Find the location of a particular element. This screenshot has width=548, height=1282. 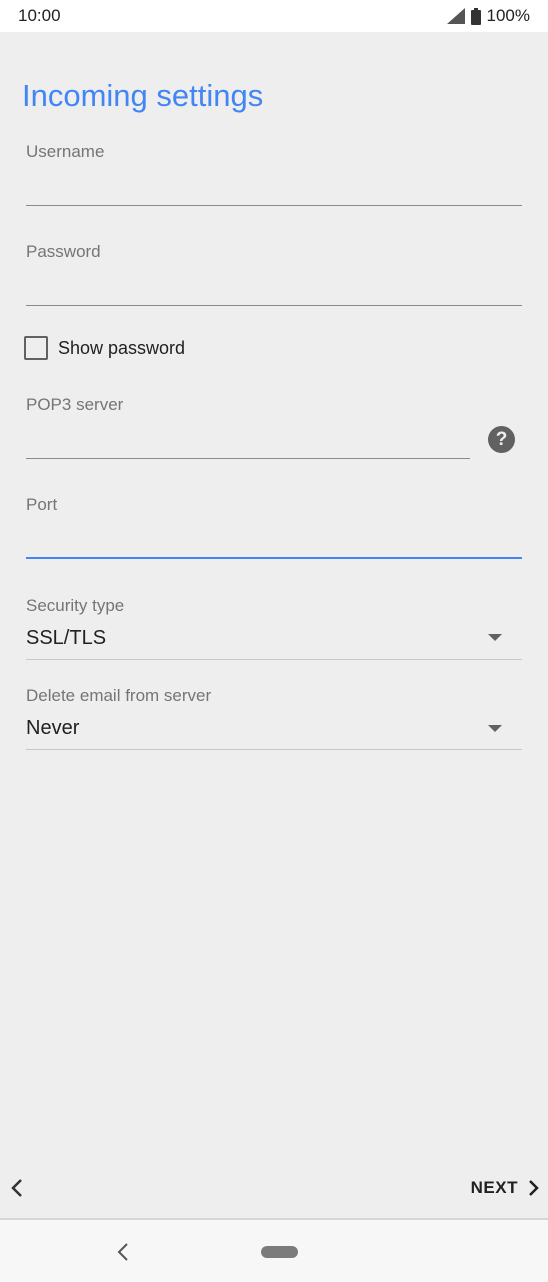

port-underline is located at coordinates (274, 558).